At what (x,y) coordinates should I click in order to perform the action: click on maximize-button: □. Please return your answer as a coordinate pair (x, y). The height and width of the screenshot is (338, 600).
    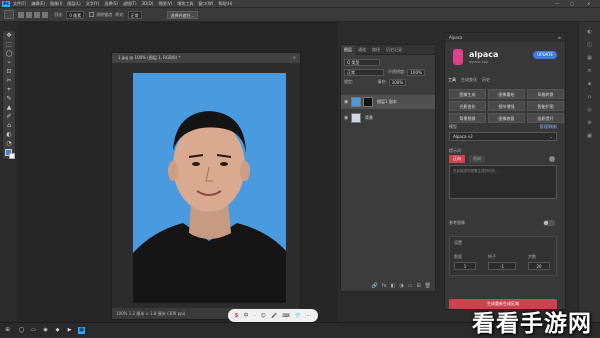
    Looking at the image, I should click on (572, 3).